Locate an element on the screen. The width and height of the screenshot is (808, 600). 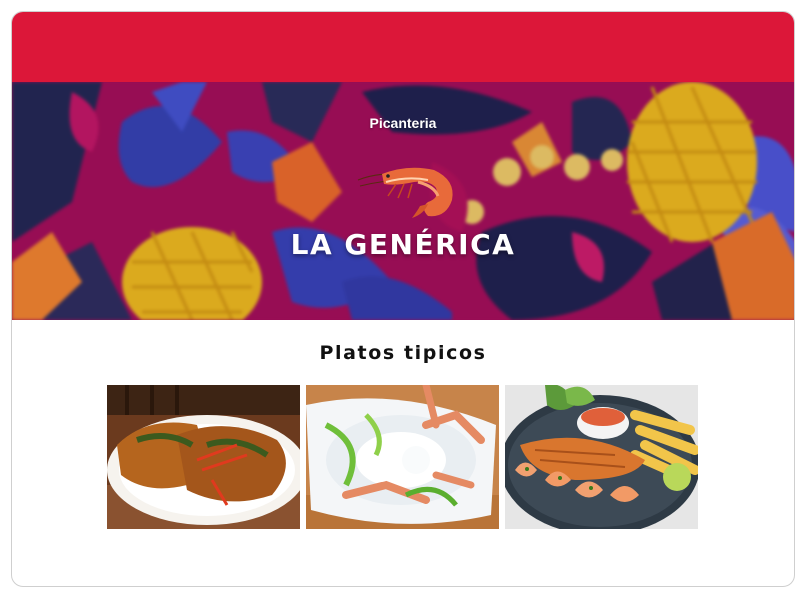
restaurant-category: Picanteria is located at coordinates (403, 123).